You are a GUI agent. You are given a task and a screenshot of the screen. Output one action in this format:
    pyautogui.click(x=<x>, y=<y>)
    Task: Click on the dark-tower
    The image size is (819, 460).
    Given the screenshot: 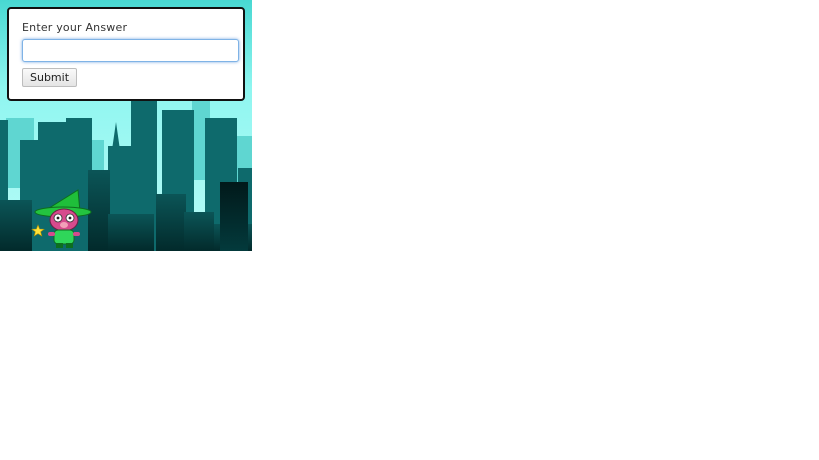 What is the action you would take?
    pyautogui.click(x=234, y=216)
    